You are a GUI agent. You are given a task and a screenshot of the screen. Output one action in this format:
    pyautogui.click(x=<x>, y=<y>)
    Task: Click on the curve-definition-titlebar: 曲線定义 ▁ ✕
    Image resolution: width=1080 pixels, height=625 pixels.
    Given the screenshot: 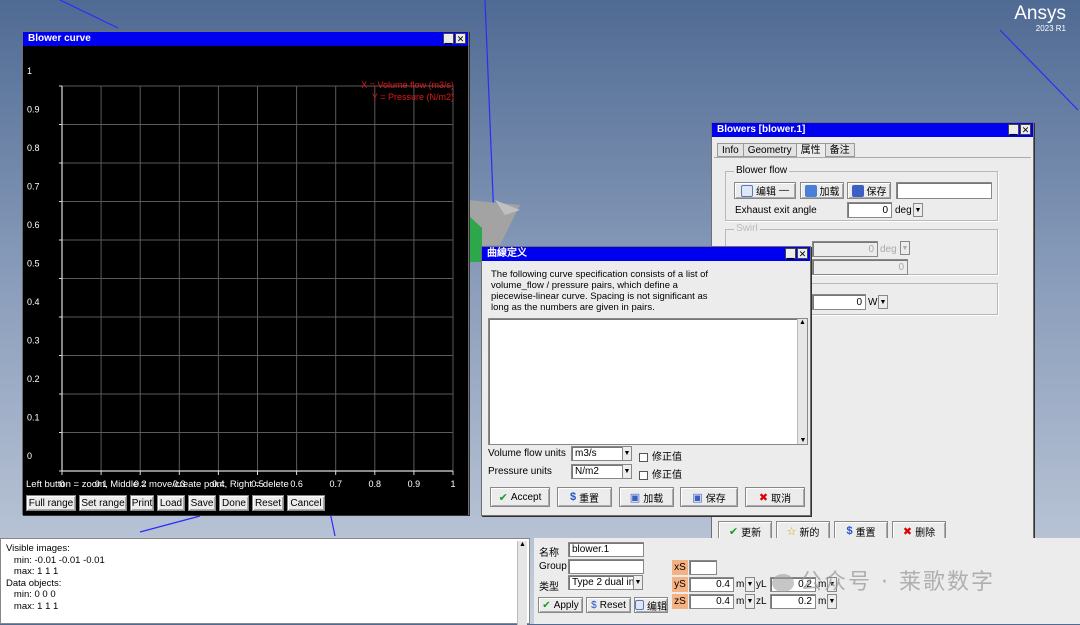 What is the action you would take?
    pyautogui.click(x=646, y=254)
    